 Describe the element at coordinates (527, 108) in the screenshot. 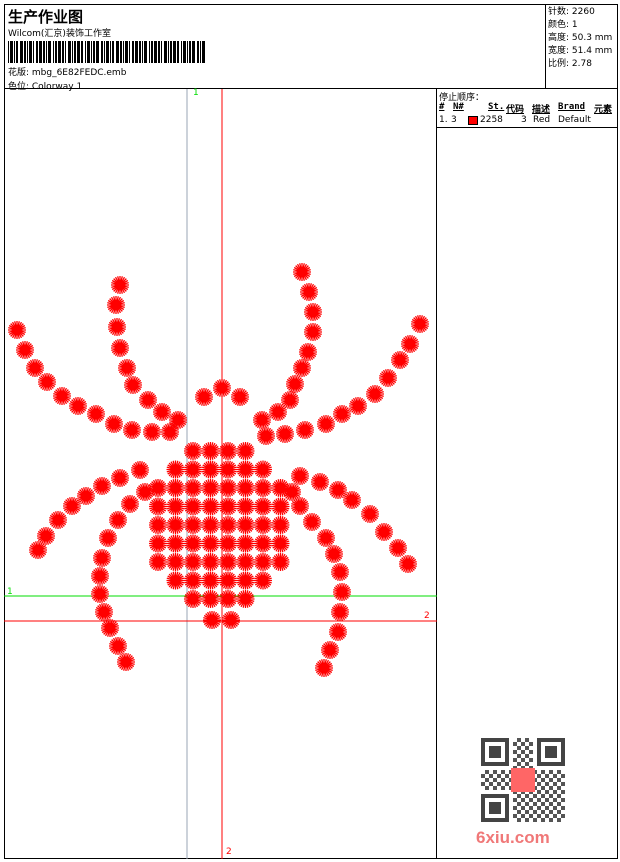

I see `table-header: # N# St. 代码 描述 Brand 元素` at that location.